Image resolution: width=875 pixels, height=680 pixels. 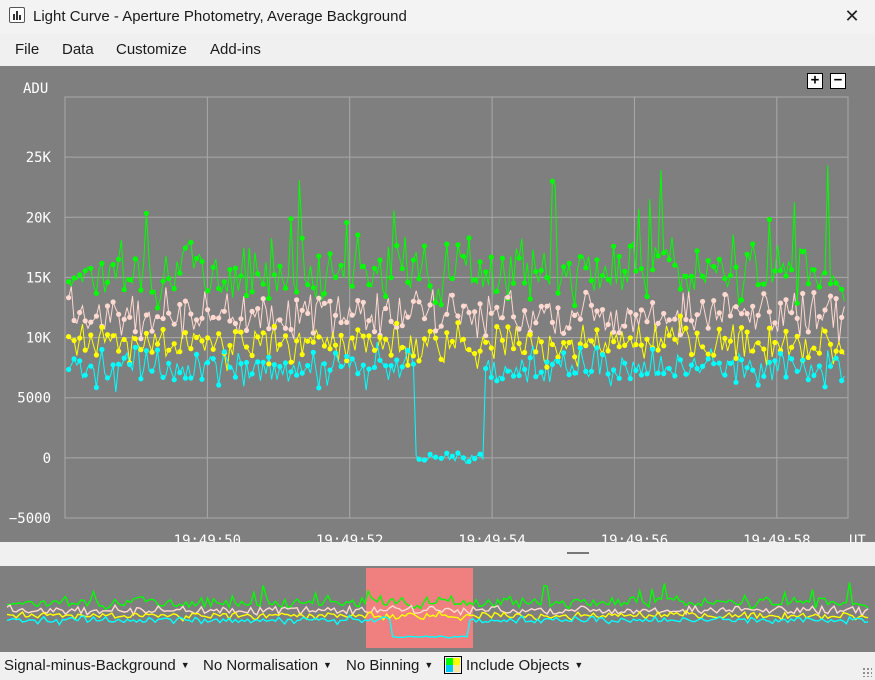 I want to click on objects-dropdown: Include Objects ▼, so click(x=524, y=665).